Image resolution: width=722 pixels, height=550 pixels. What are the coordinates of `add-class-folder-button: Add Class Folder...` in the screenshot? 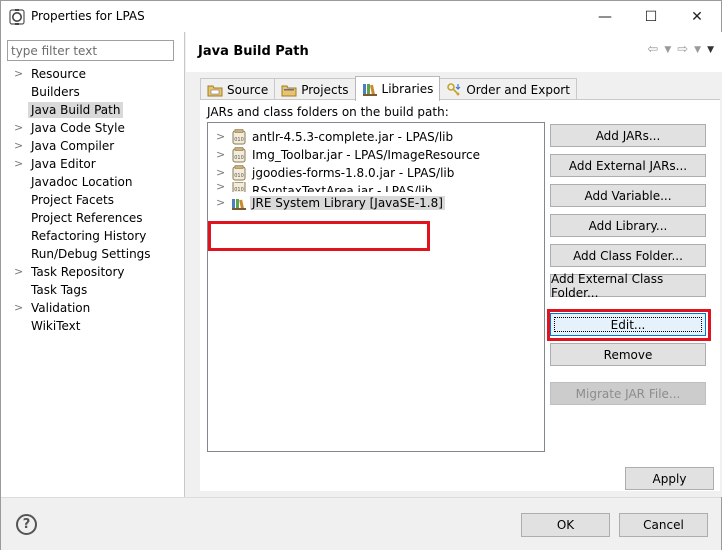 It's located at (628, 255).